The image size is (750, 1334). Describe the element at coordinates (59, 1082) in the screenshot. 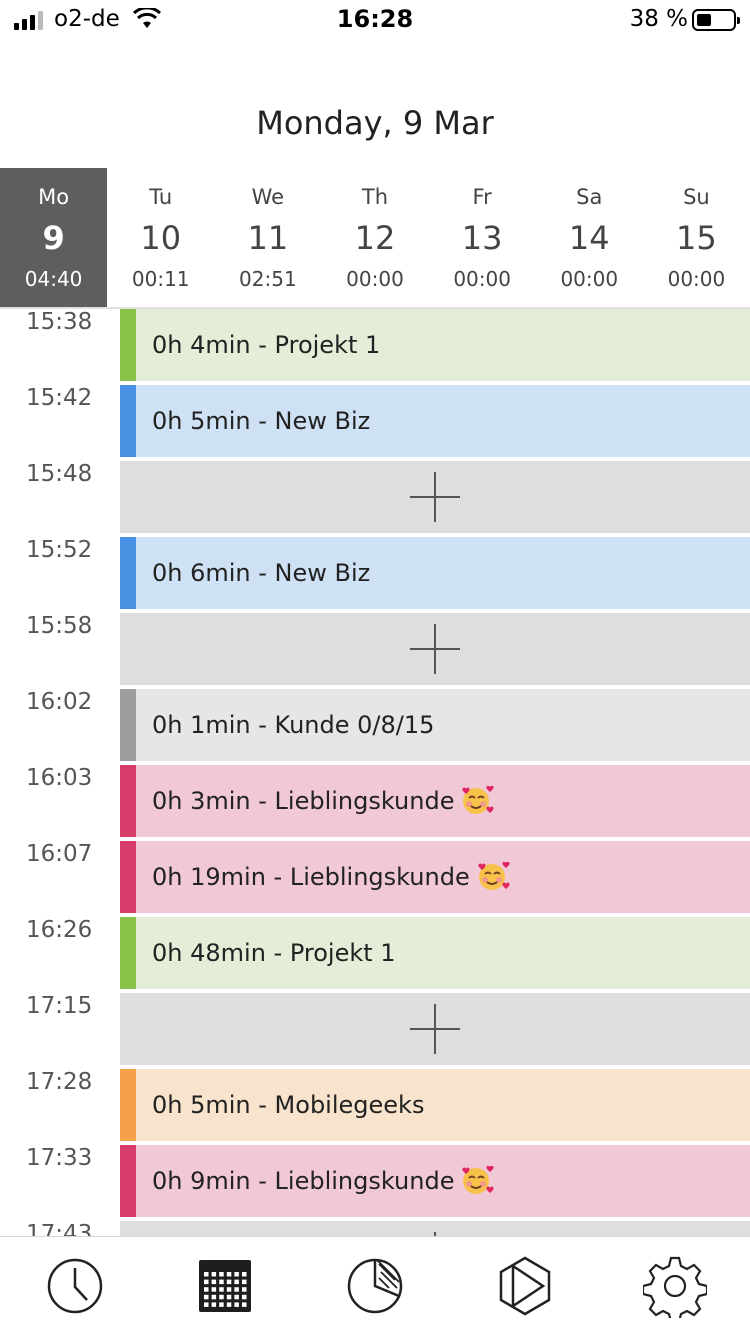

I see `entry-time: 17:28` at that location.